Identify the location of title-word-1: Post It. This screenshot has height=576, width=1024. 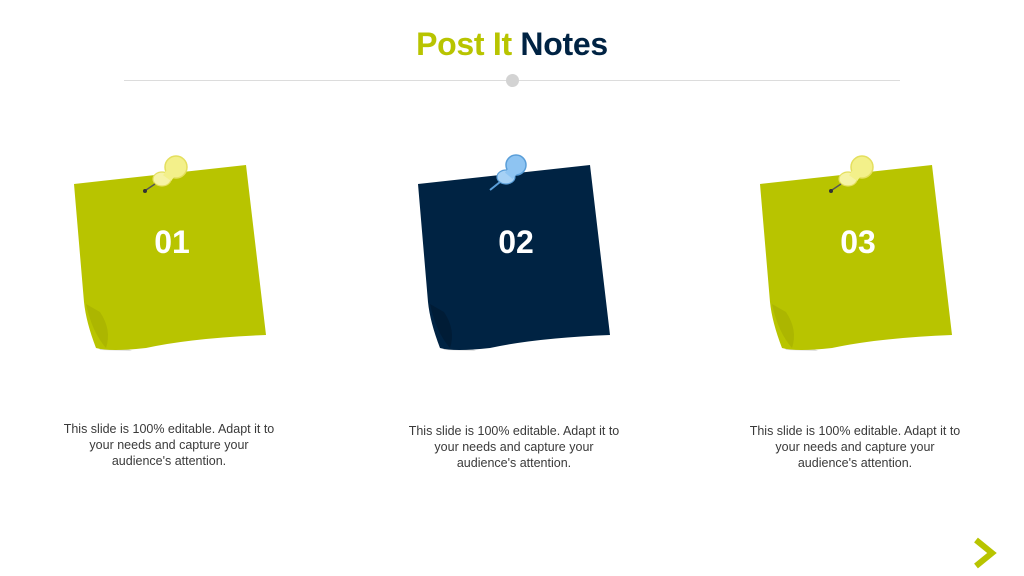
(464, 44).